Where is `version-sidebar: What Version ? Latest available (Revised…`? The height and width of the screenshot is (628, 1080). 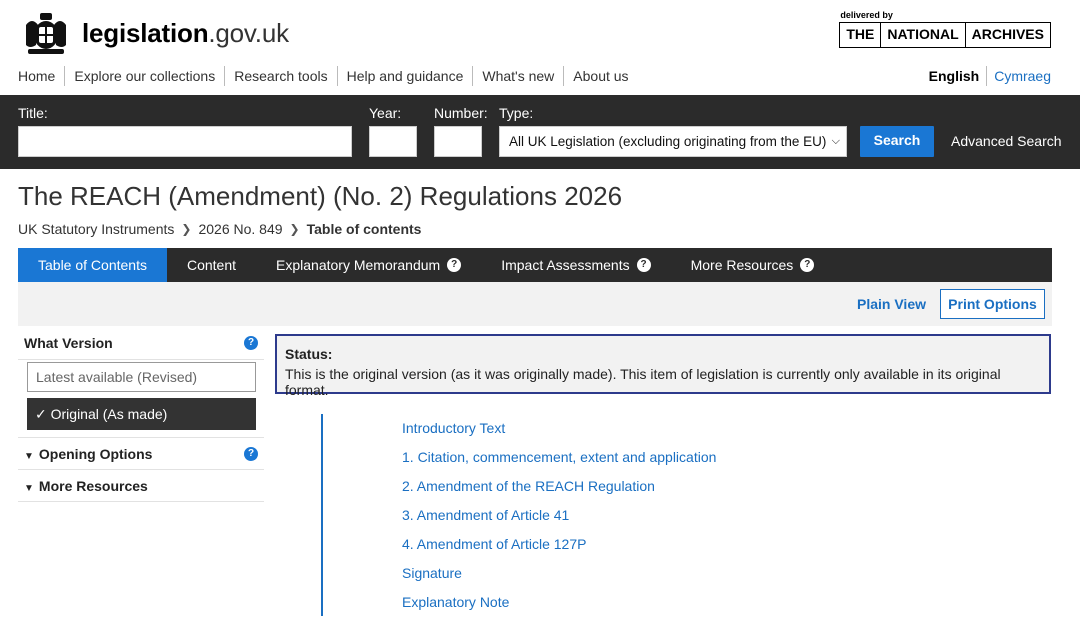
version-sidebar: What Version ? Latest available (Revised… is located at coordinates (141, 414).